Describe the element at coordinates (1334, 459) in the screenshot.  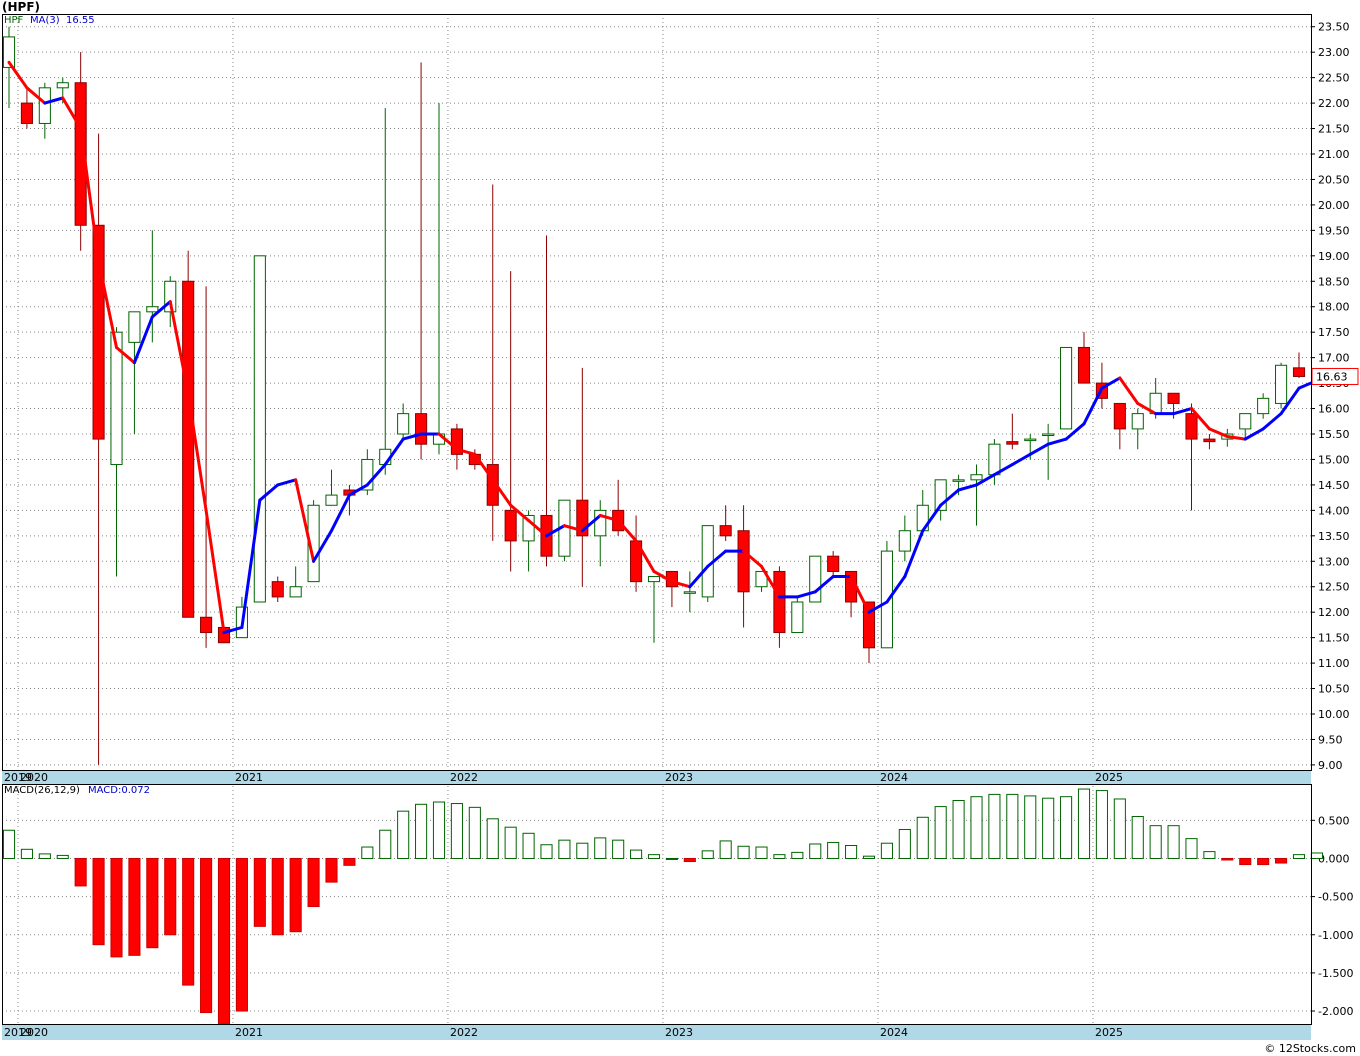
I see `price-tick-label: 15.00` at that location.